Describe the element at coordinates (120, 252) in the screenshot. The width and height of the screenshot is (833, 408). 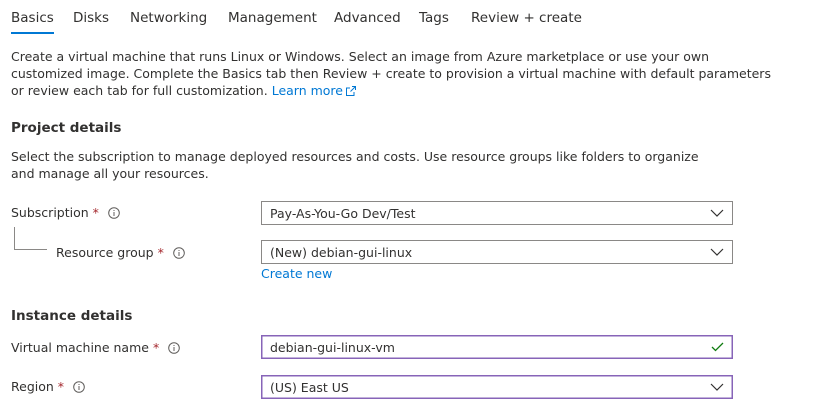
I see `resource-group-label: Resource group *` at that location.